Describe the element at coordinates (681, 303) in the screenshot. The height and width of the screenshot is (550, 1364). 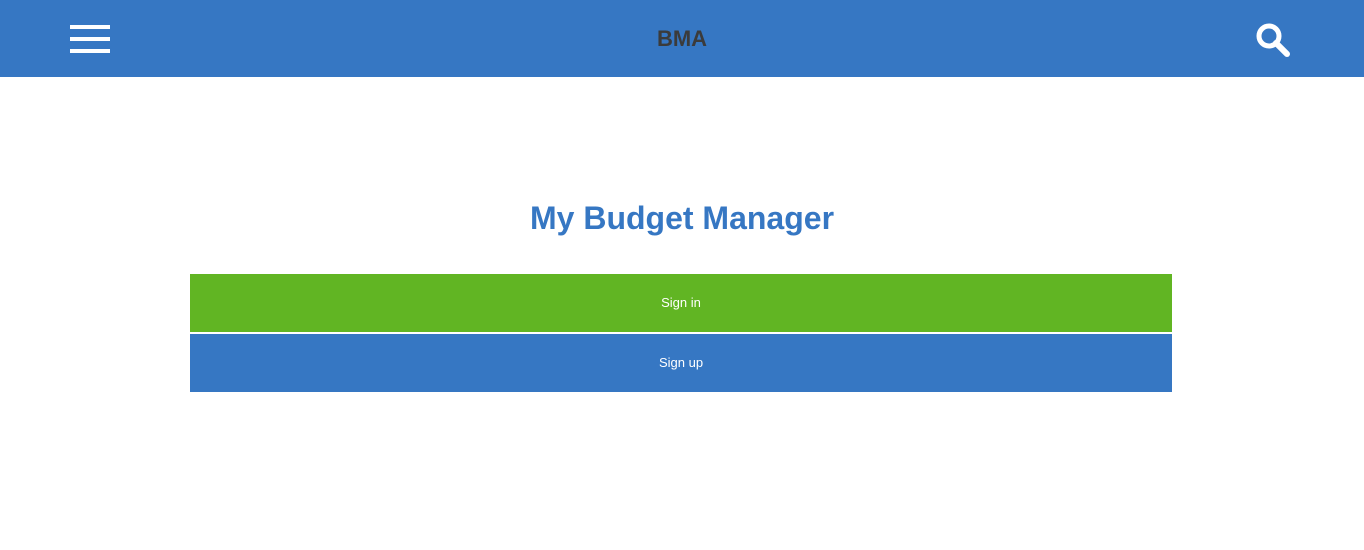
I see `sign-in-button: Sign in` at that location.